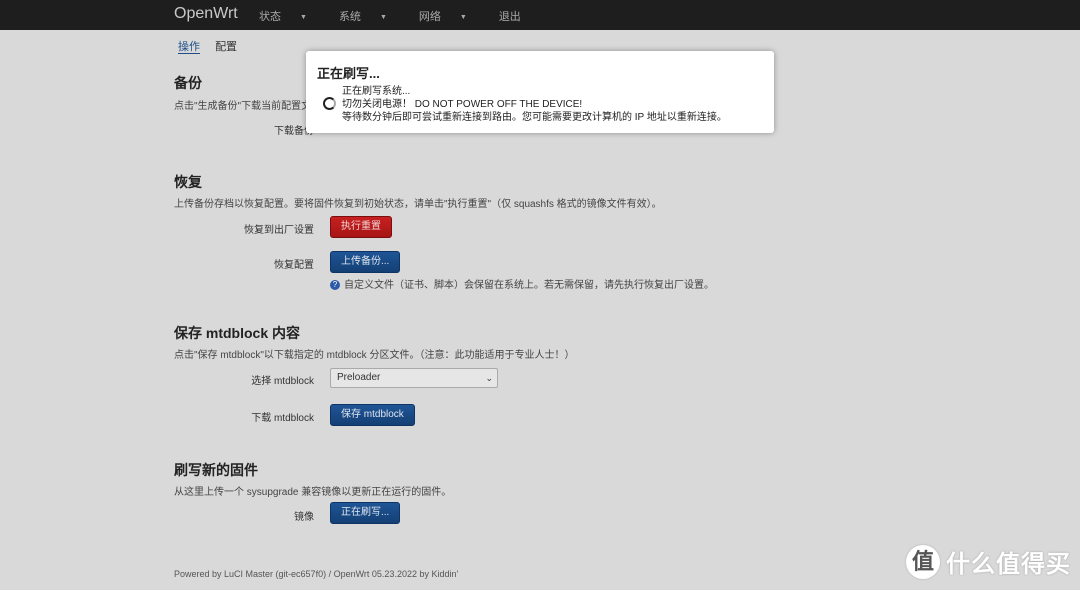 The height and width of the screenshot is (590, 1080). Describe the element at coordinates (372, 415) in the screenshot. I see `save-mtdblock-button: 保存 mtdblock` at that location.